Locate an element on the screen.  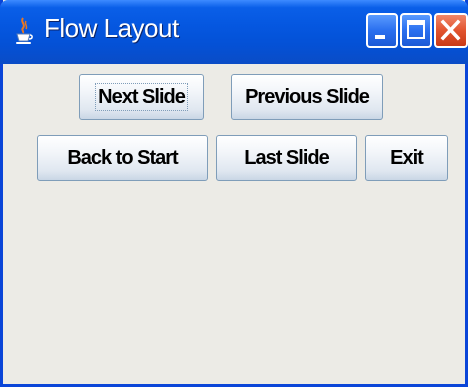
next-slide-button: Next Slide is located at coordinates (141, 97).